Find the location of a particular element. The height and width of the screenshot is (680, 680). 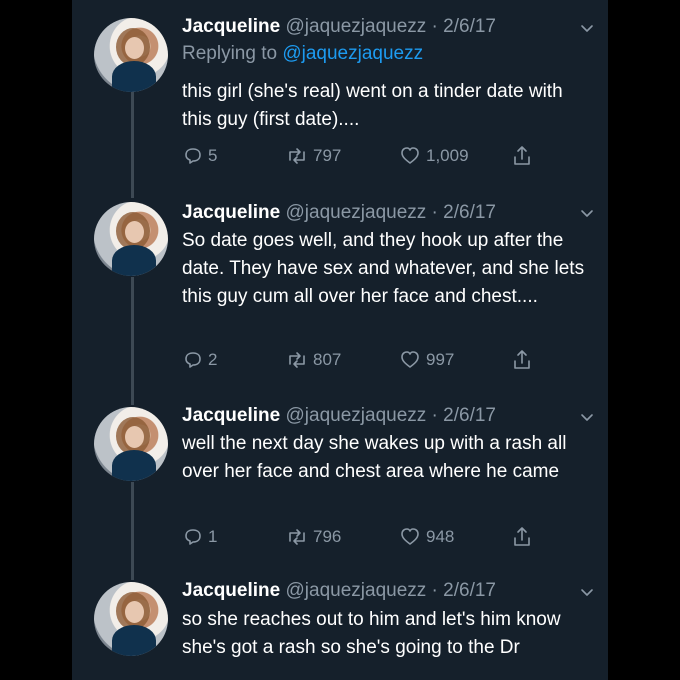

retweet-count: 796 is located at coordinates (327, 536).